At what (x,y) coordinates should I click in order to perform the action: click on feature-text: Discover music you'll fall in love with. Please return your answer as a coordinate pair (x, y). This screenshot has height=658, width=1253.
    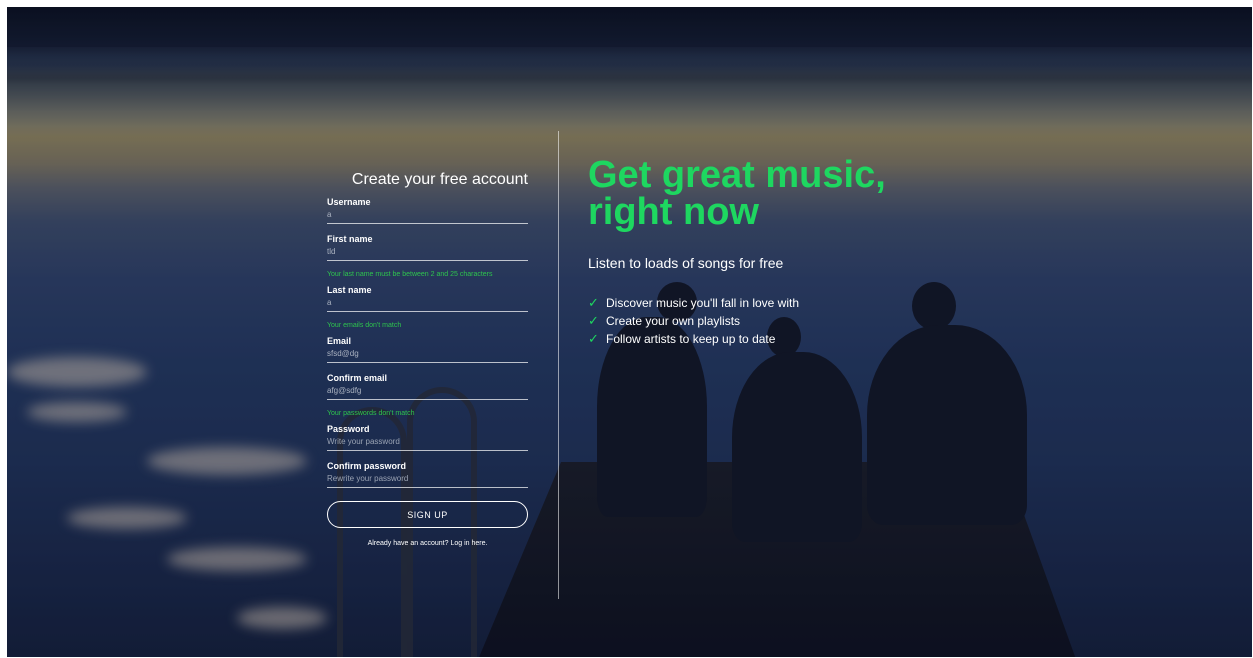
    Looking at the image, I should click on (703, 303).